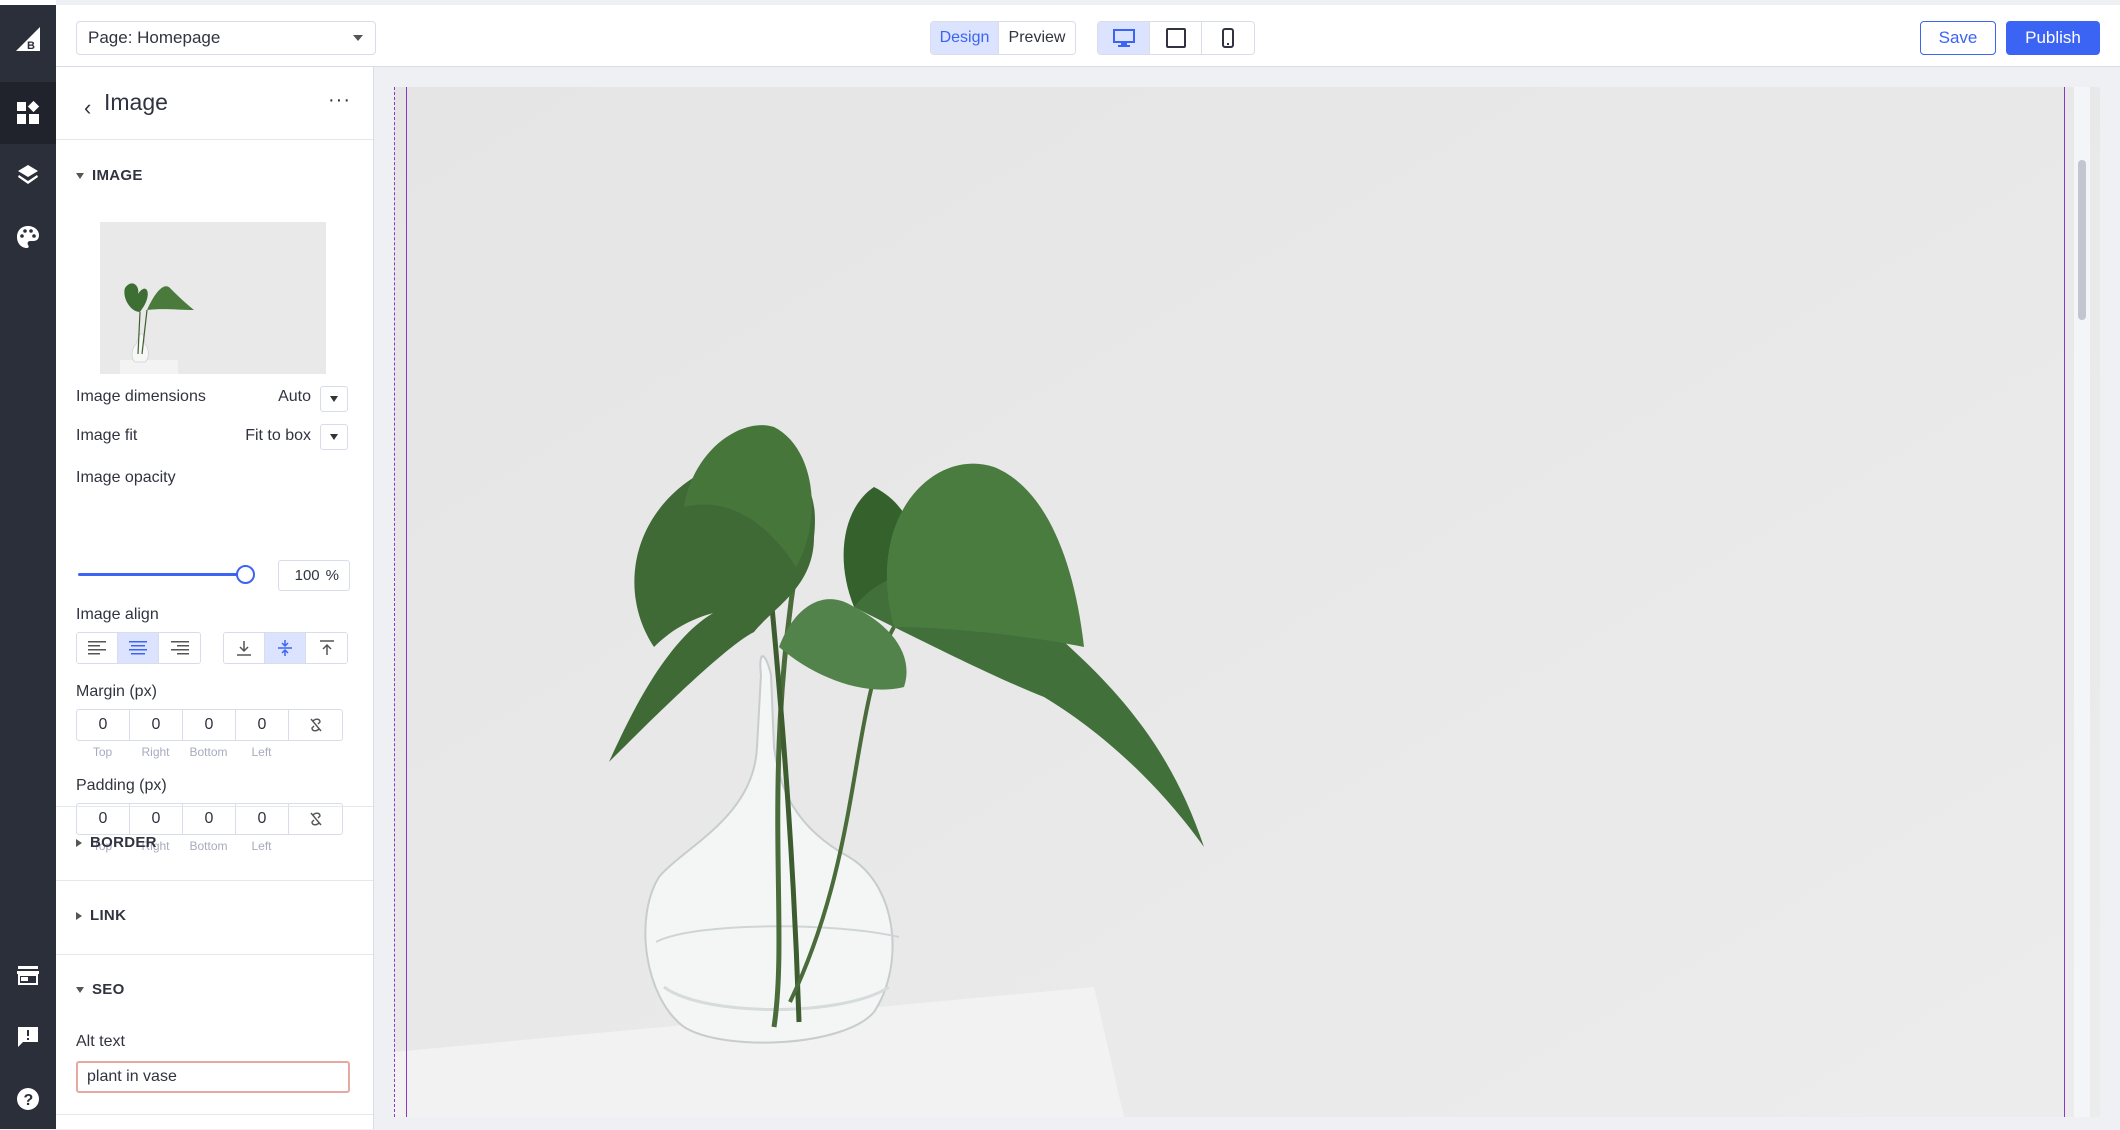  What do you see at coordinates (28, 975) in the screenshot?
I see `storefront-icon` at bounding box center [28, 975].